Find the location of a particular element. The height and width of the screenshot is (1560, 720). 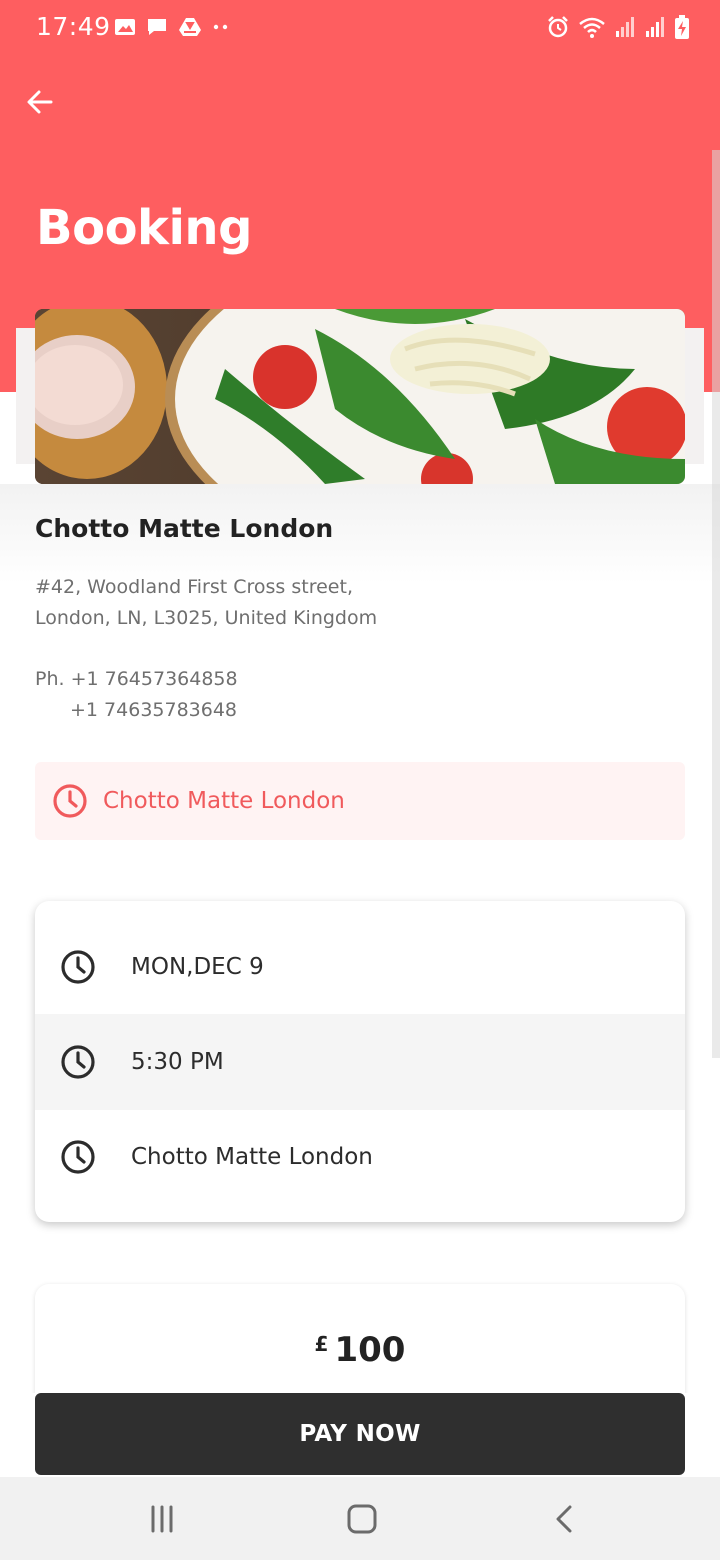

time-row: 5:30 PM is located at coordinates (360, 1062).